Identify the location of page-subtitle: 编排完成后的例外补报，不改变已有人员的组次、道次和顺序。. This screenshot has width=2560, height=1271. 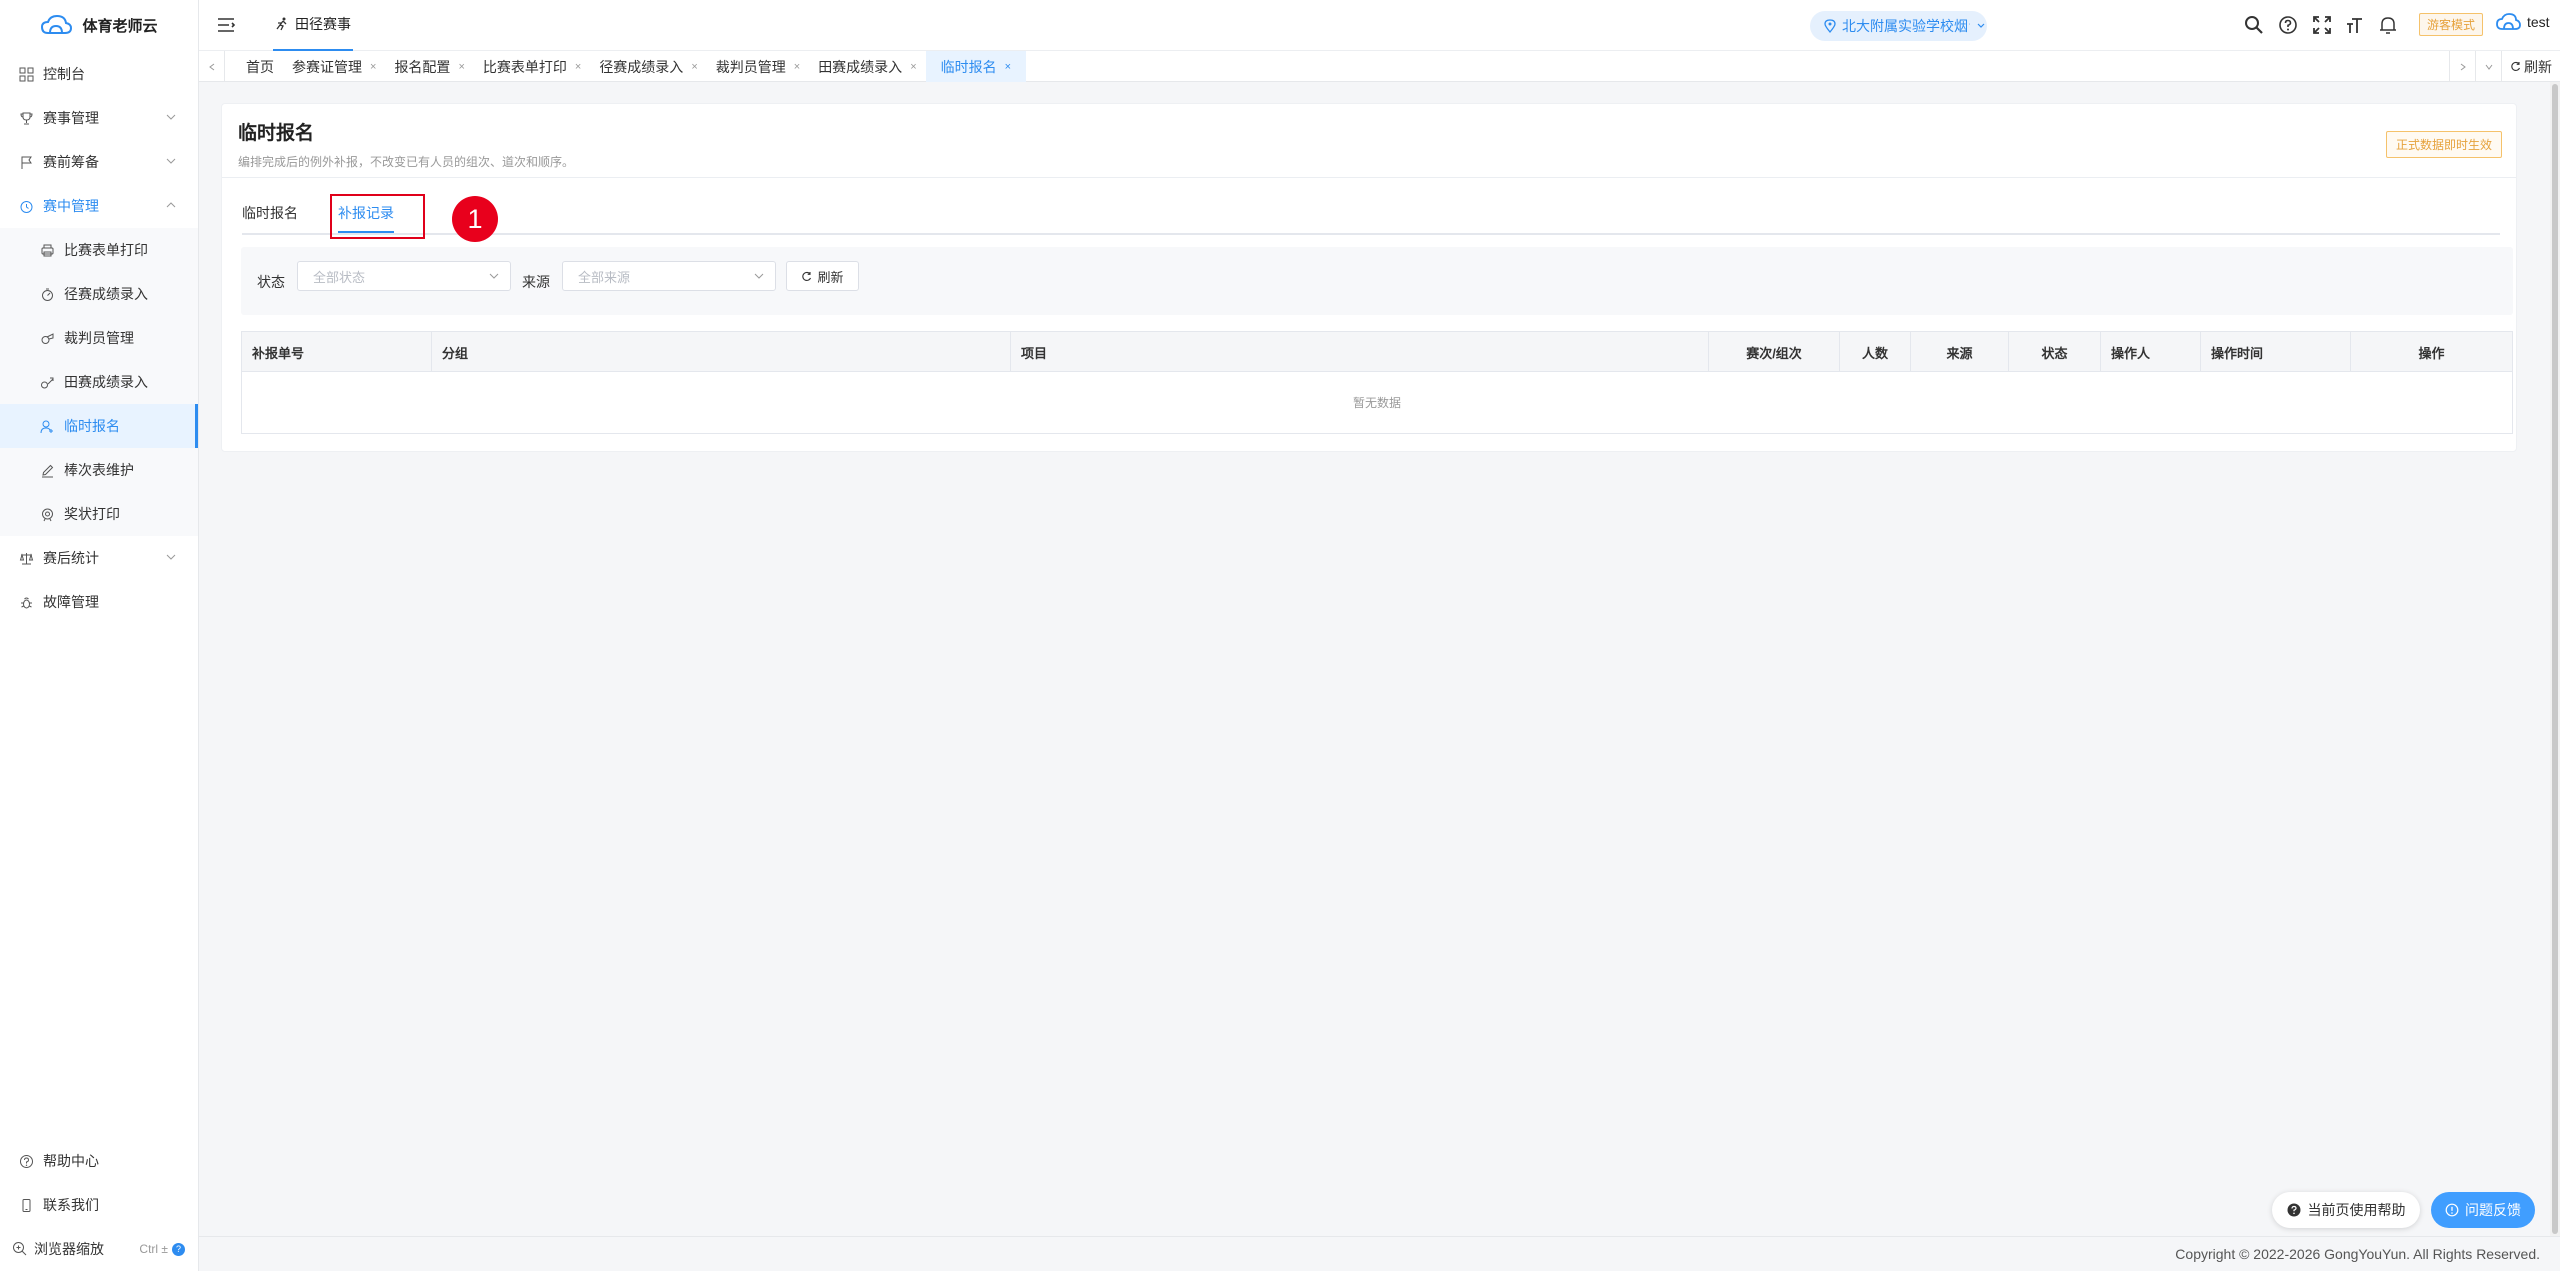
(406, 162).